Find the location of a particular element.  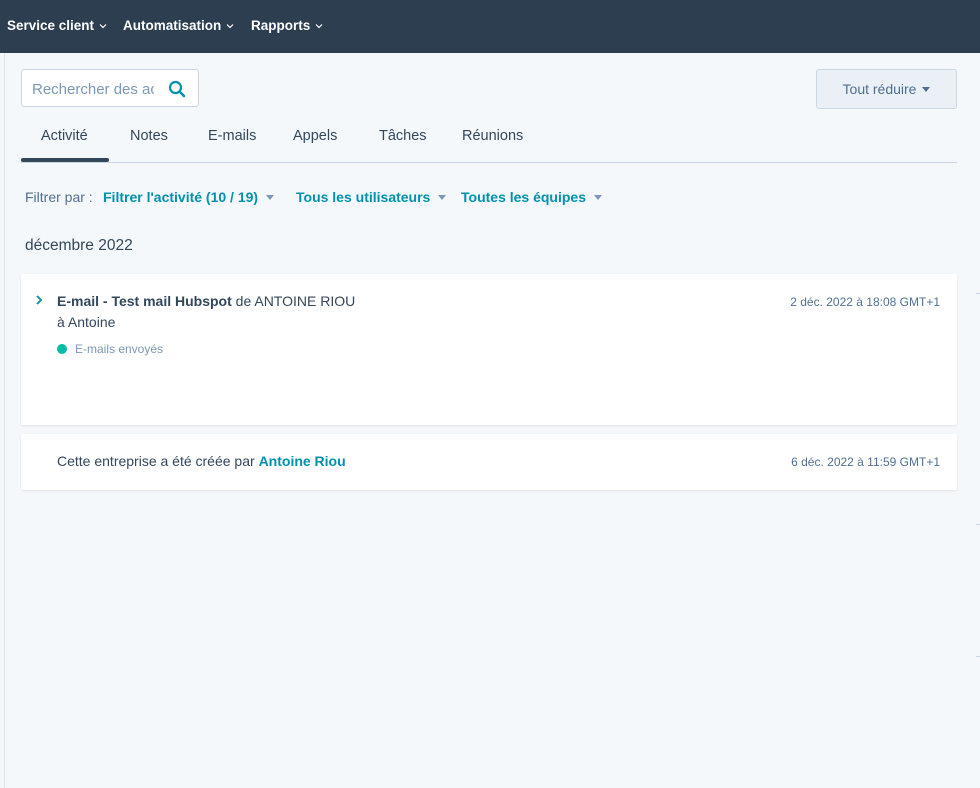

chevron-right-icon is located at coordinates (39, 300).